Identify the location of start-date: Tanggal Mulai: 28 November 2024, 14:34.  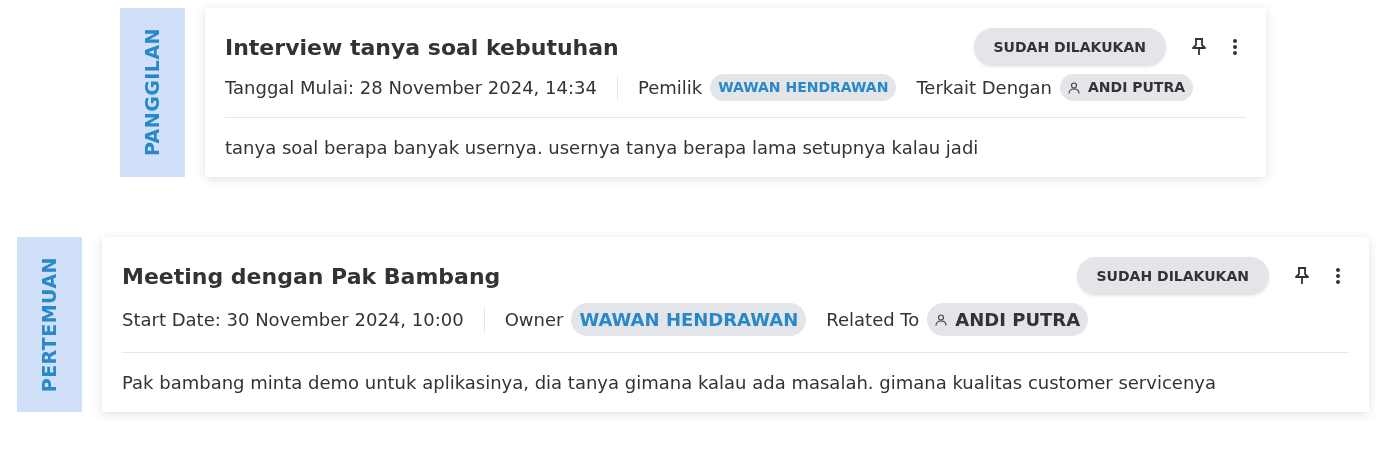
(411, 88).